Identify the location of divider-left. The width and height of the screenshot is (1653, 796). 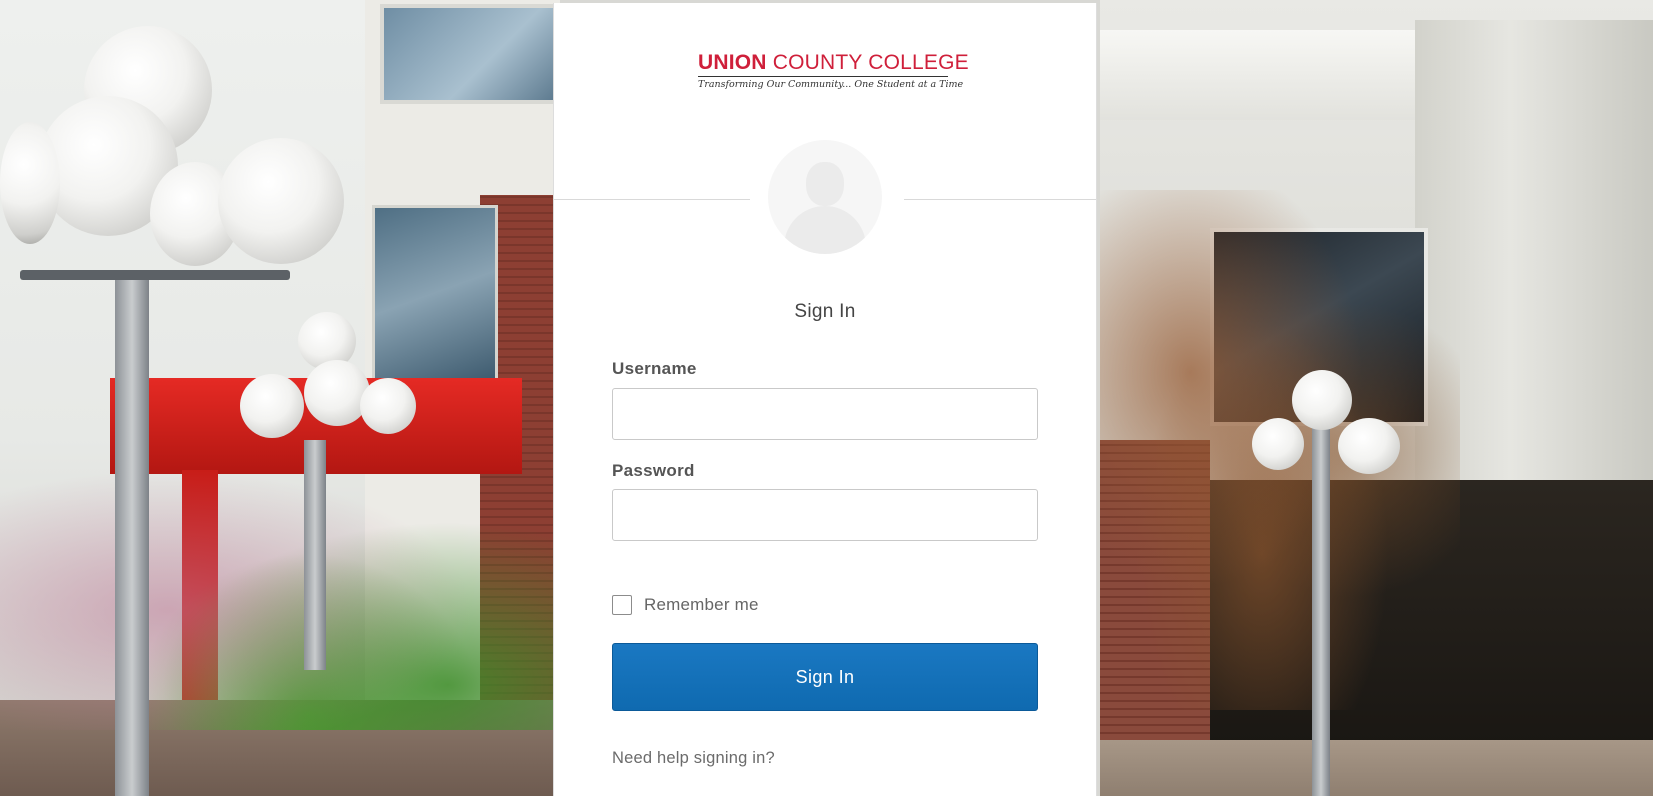
(652, 199).